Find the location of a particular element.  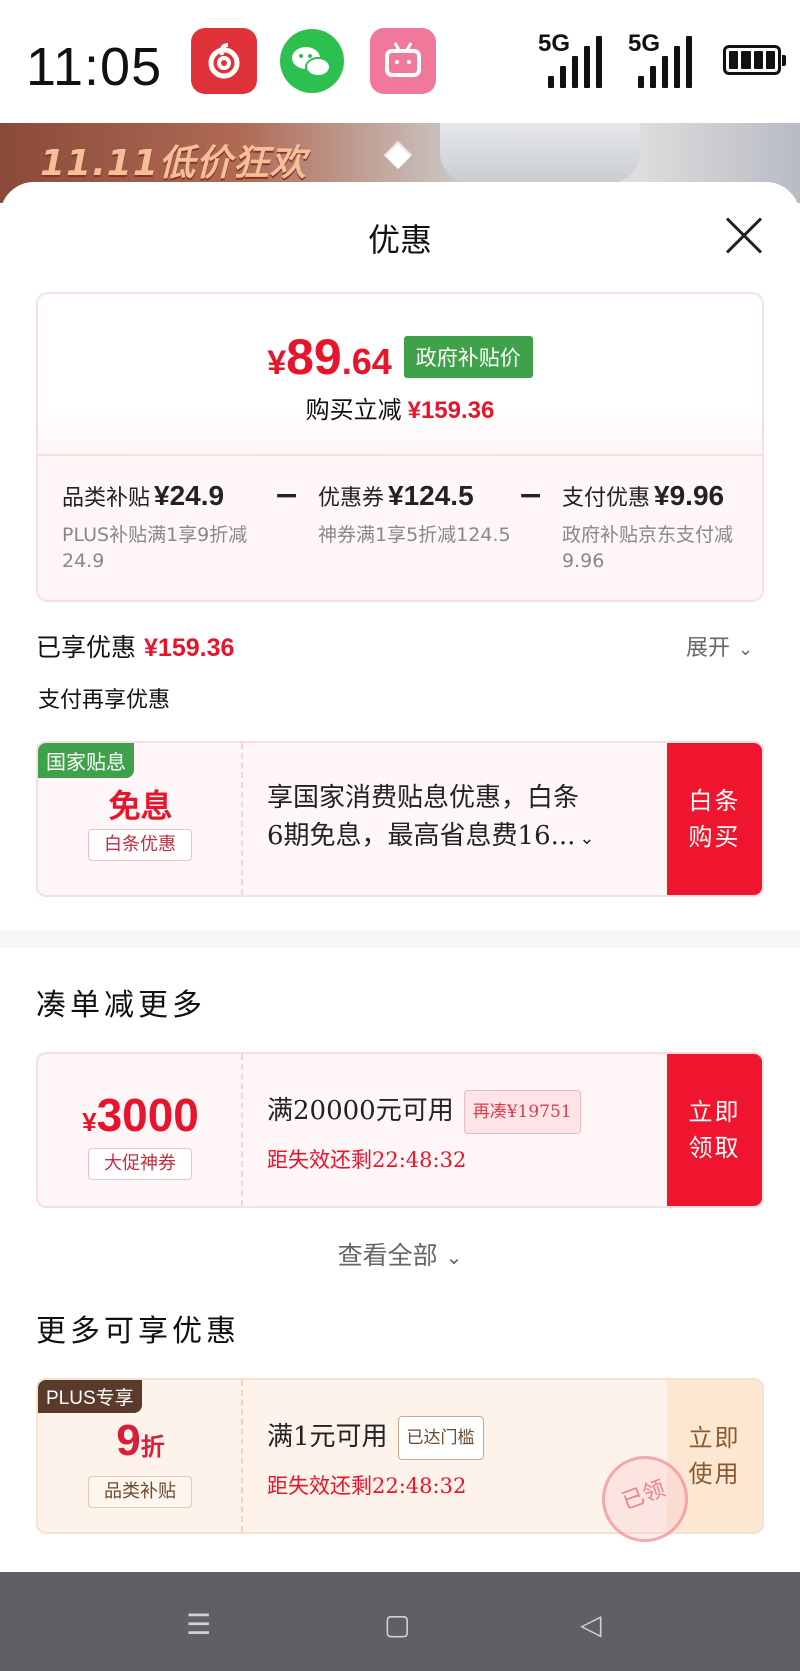

final-price-row: ¥89.64 政府补贴价 is located at coordinates (400, 357).